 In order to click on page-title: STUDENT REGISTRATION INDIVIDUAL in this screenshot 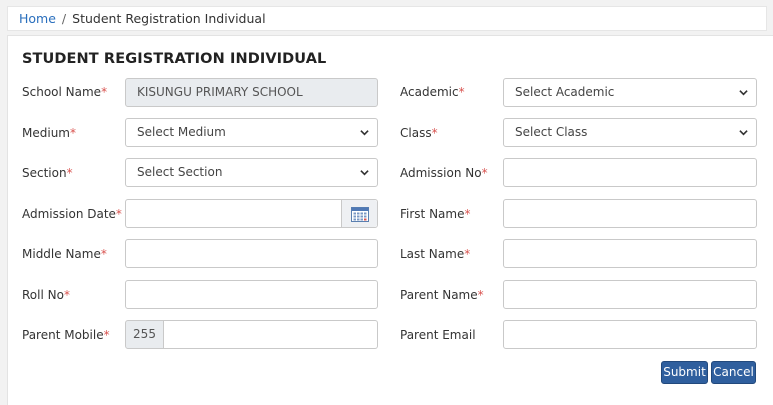, I will do `click(174, 59)`.